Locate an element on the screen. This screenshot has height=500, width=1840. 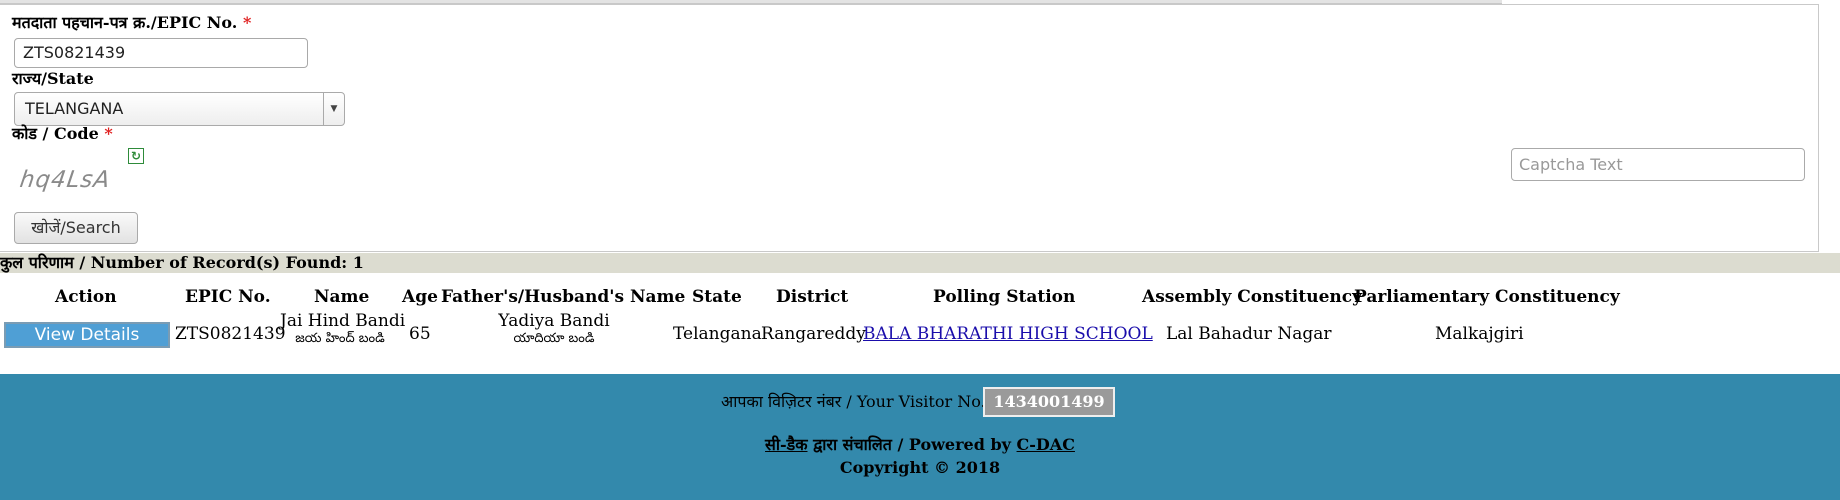
header-assembly: Assembly Constituency is located at coordinates (1252, 297).